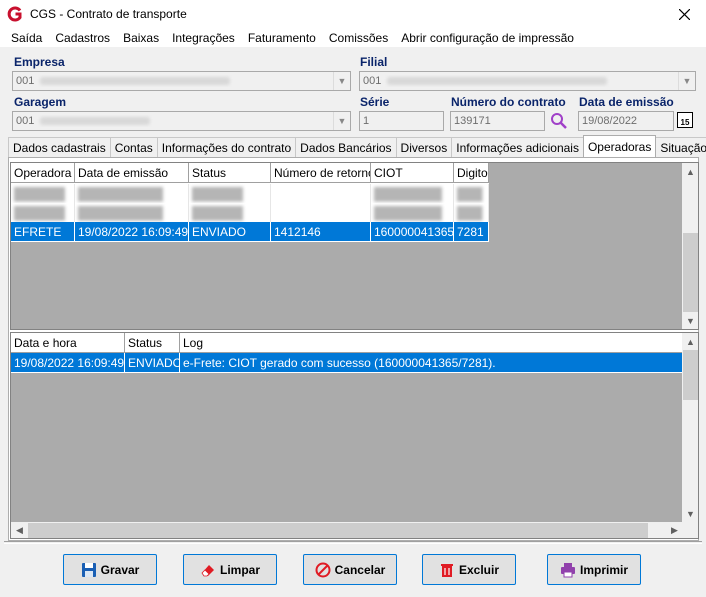 This screenshot has height=597, width=706. I want to click on excluir-button: Excluir, so click(469, 569).